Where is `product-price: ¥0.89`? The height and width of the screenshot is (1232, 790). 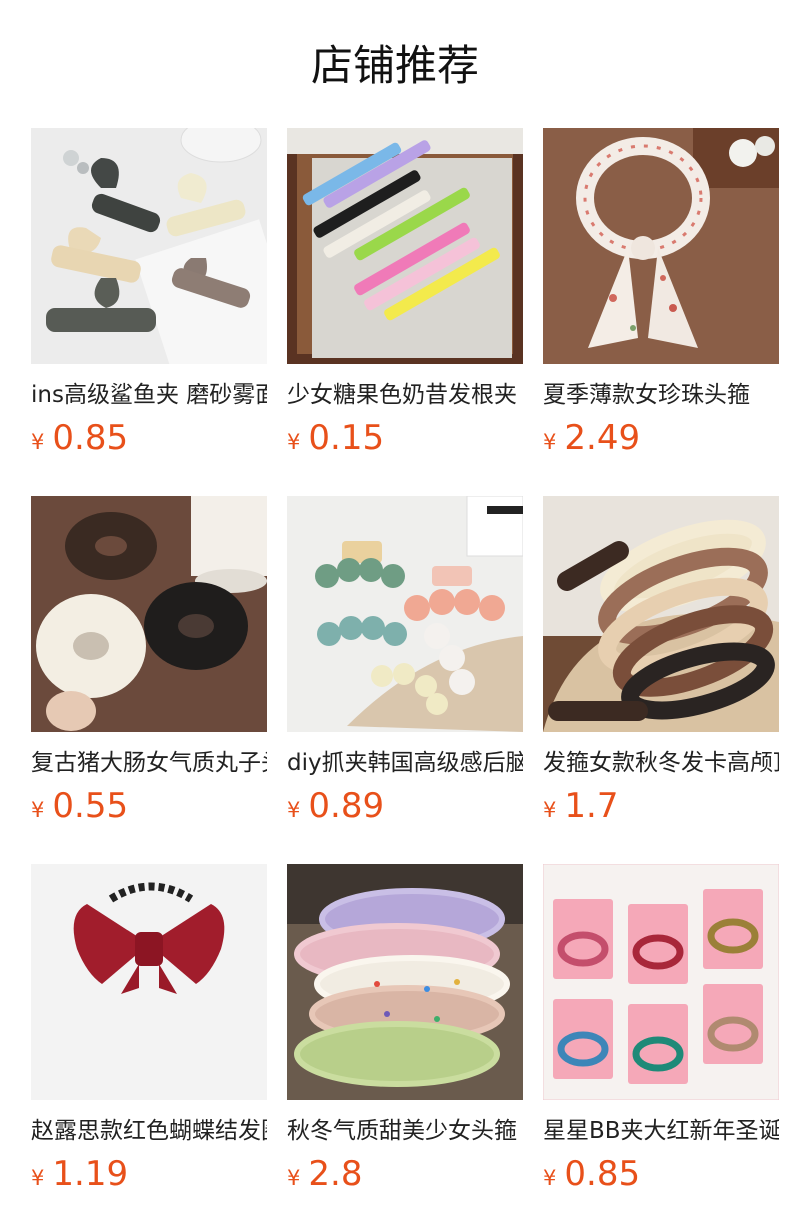 product-price: ¥0.89 is located at coordinates (335, 806).